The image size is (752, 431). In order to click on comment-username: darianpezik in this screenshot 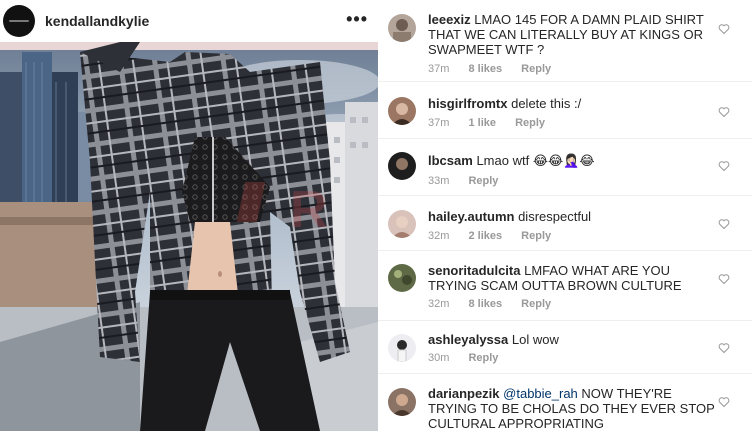, I will do `click(464, 393)`.